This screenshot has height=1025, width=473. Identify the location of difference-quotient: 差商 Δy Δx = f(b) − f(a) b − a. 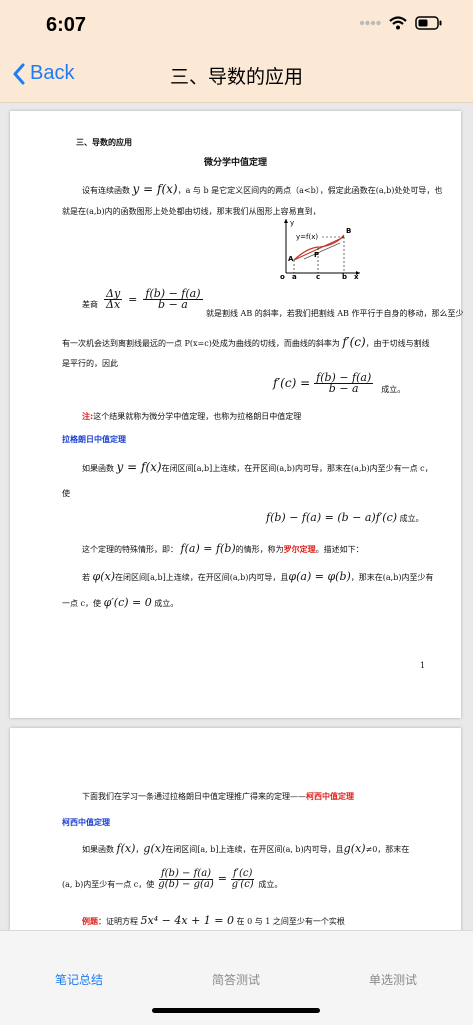
(142, 299).